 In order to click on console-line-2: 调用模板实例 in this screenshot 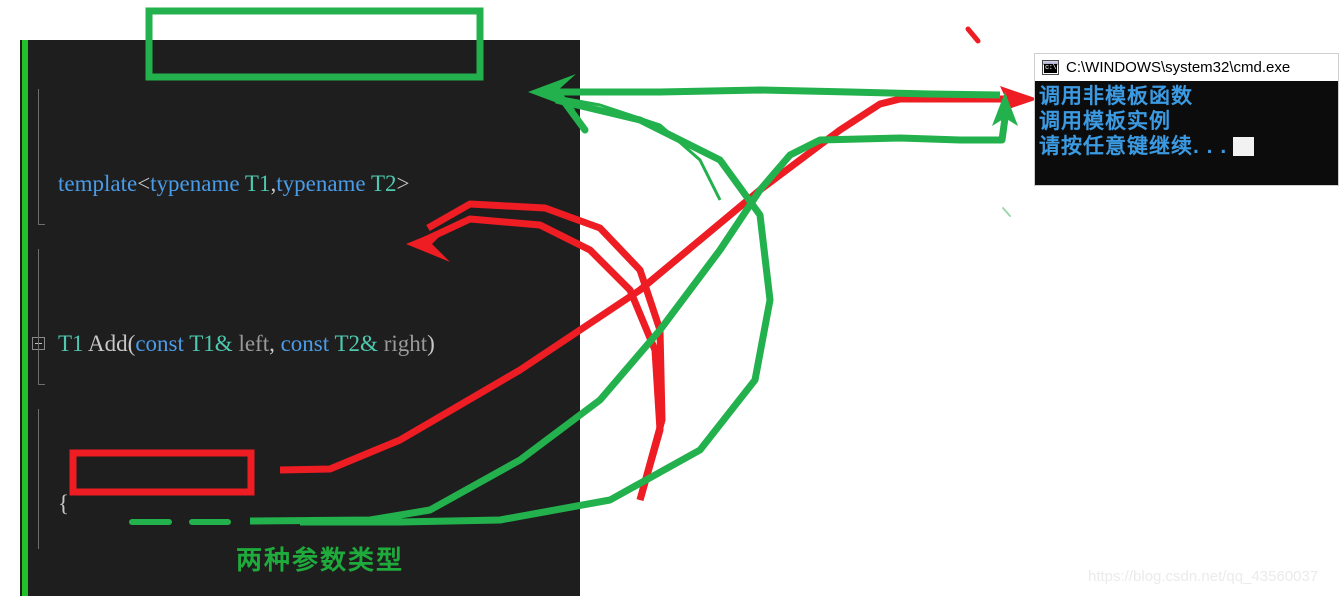, I will do `click(1105, 121)`.